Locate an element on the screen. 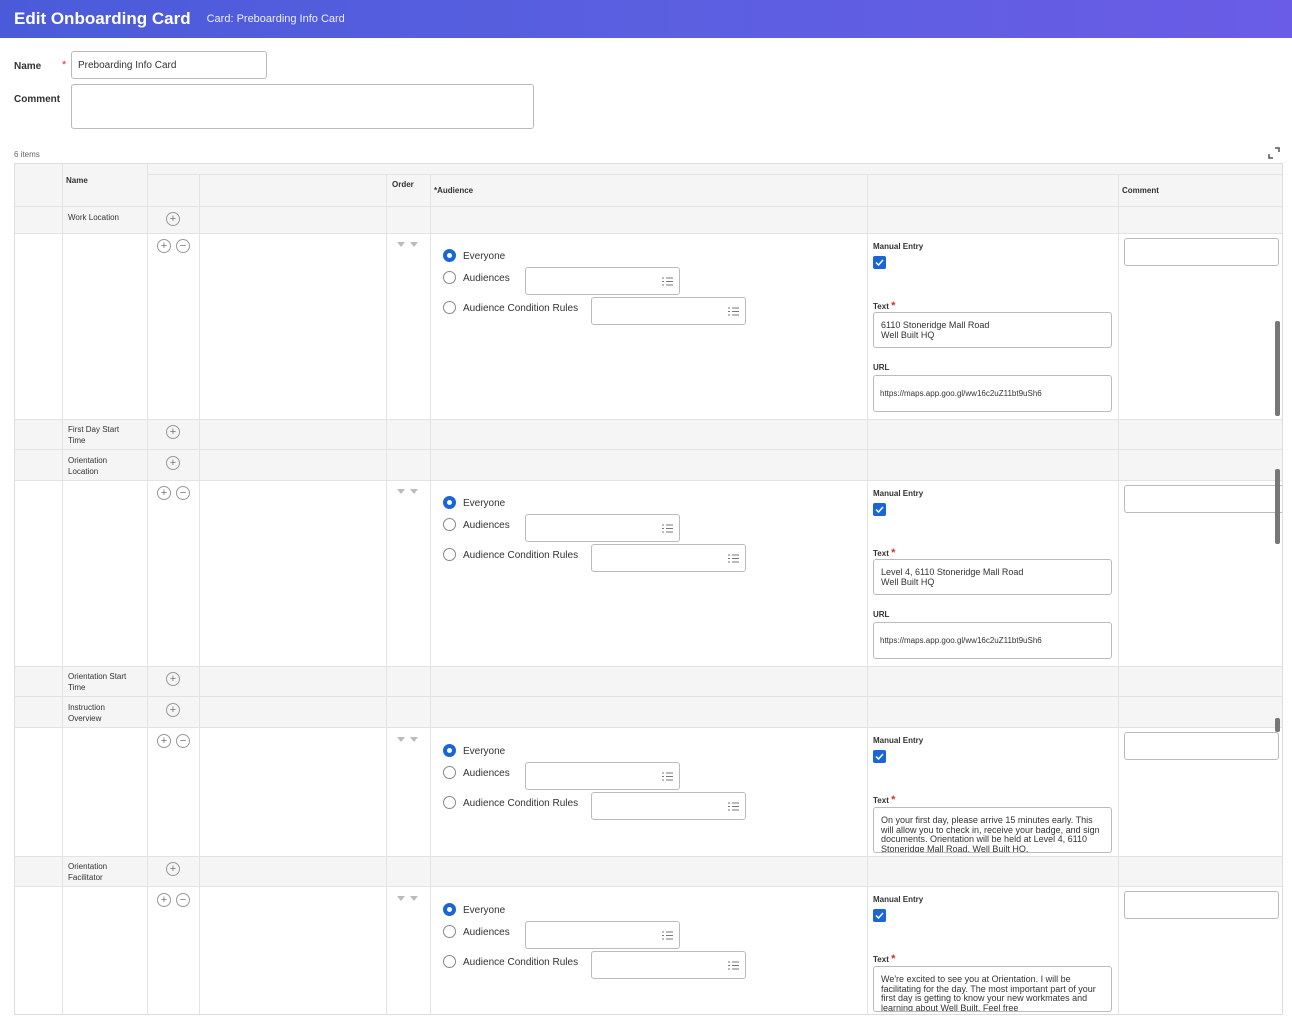 Image resolution: width=1292 pixels, height=1025 pixels. row-band-work-location is located at coordinates (648, 219).